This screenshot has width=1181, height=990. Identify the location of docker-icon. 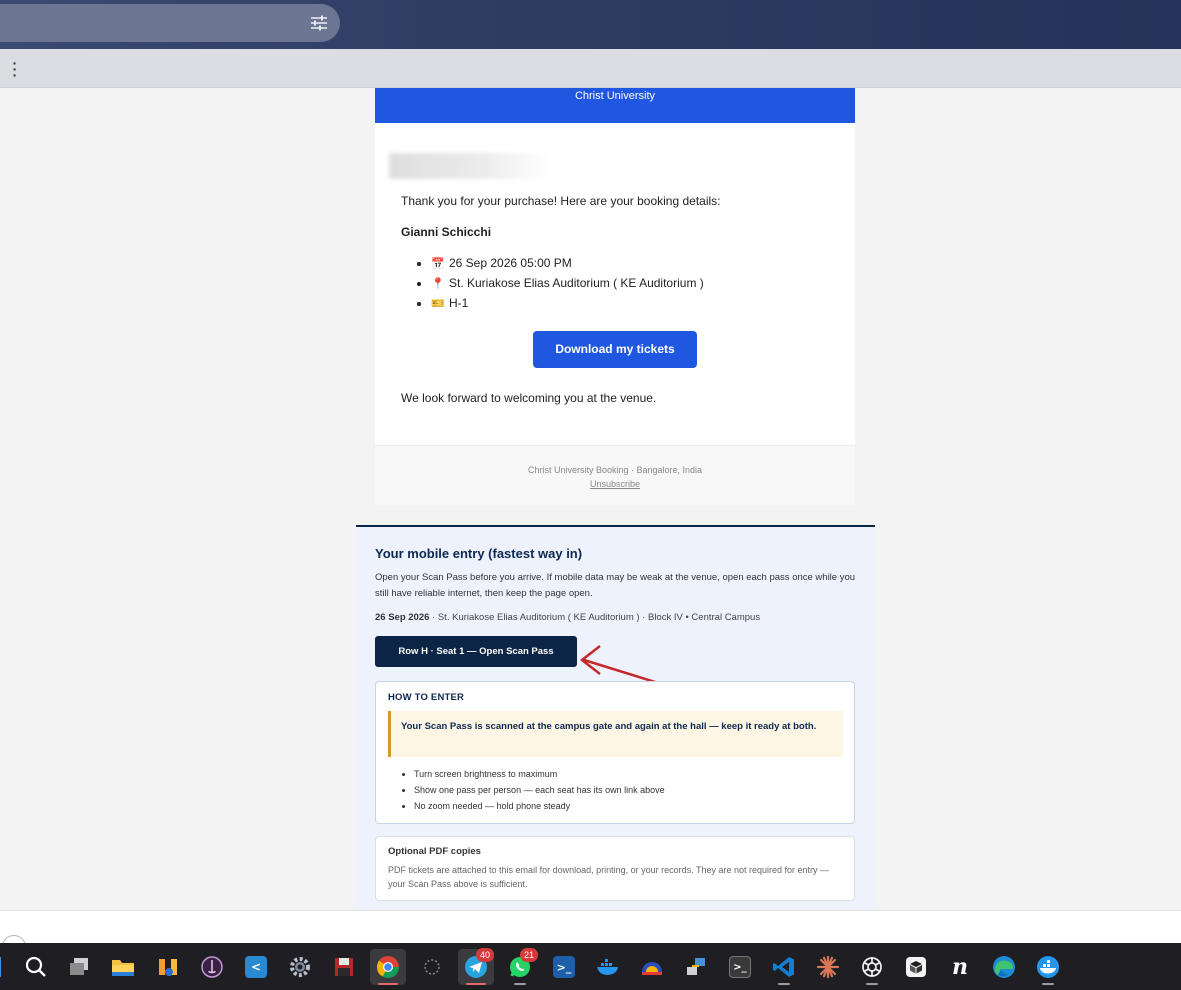
(608, 967).